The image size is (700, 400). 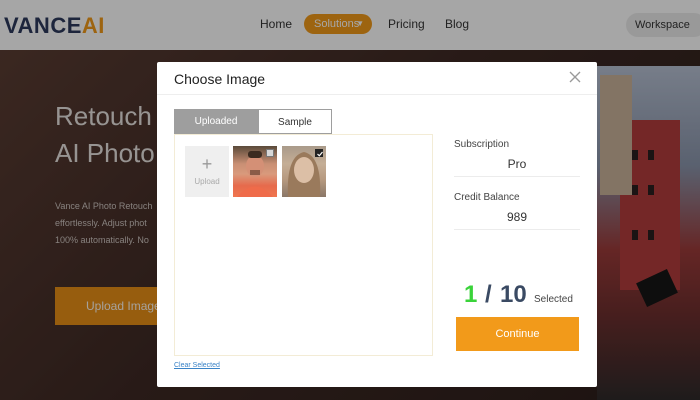 What do you see at coordinates (270, 153) in the screenshot?
I see `select-checkbox` at bounding box center [270, 153].